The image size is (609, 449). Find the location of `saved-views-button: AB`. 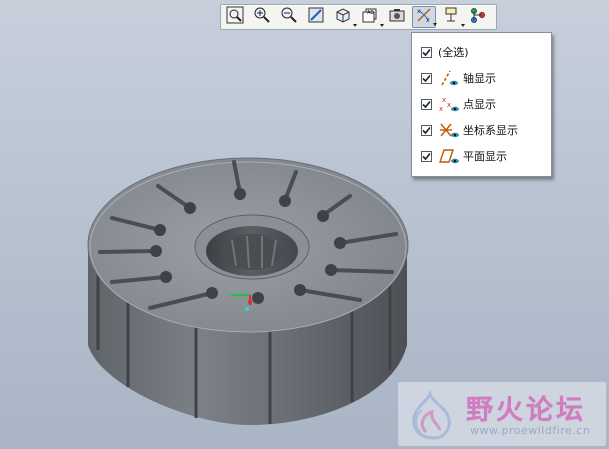

saved-views-button: AB is located at coordinates (371, 17).